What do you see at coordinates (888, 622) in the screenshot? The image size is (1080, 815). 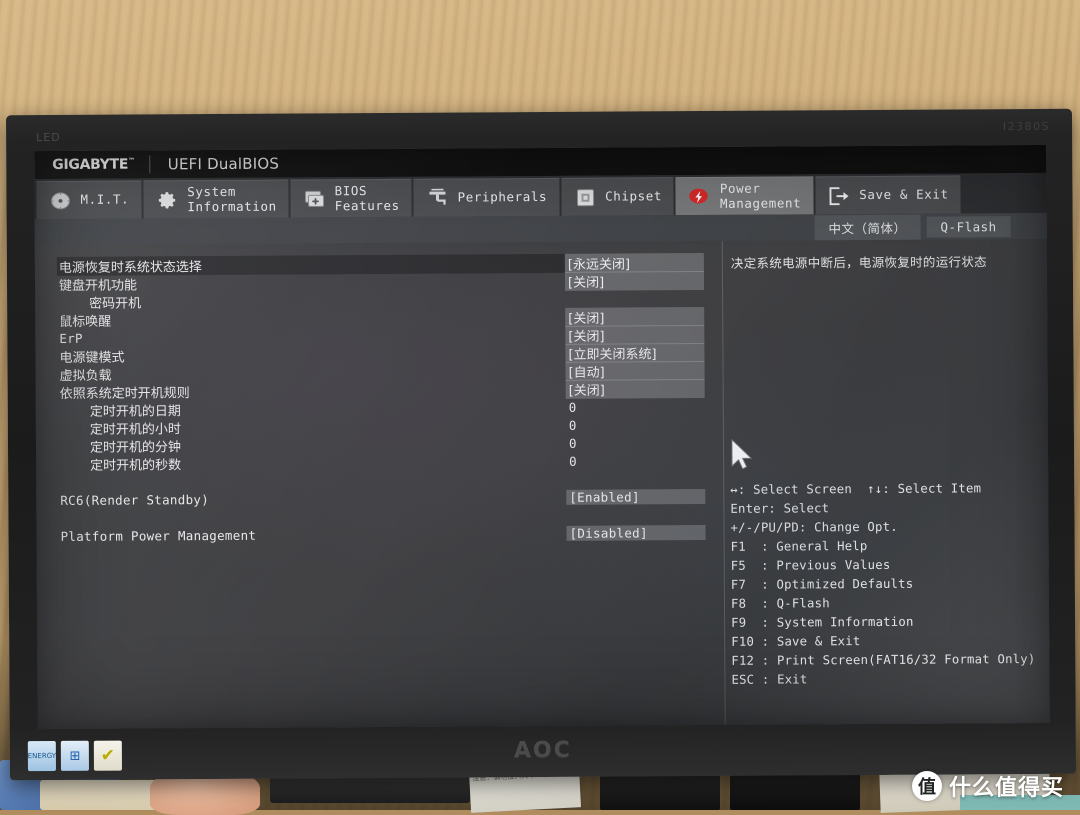 I see `key-legend-line: F9 : System Information` at bounding box center [888, 622].